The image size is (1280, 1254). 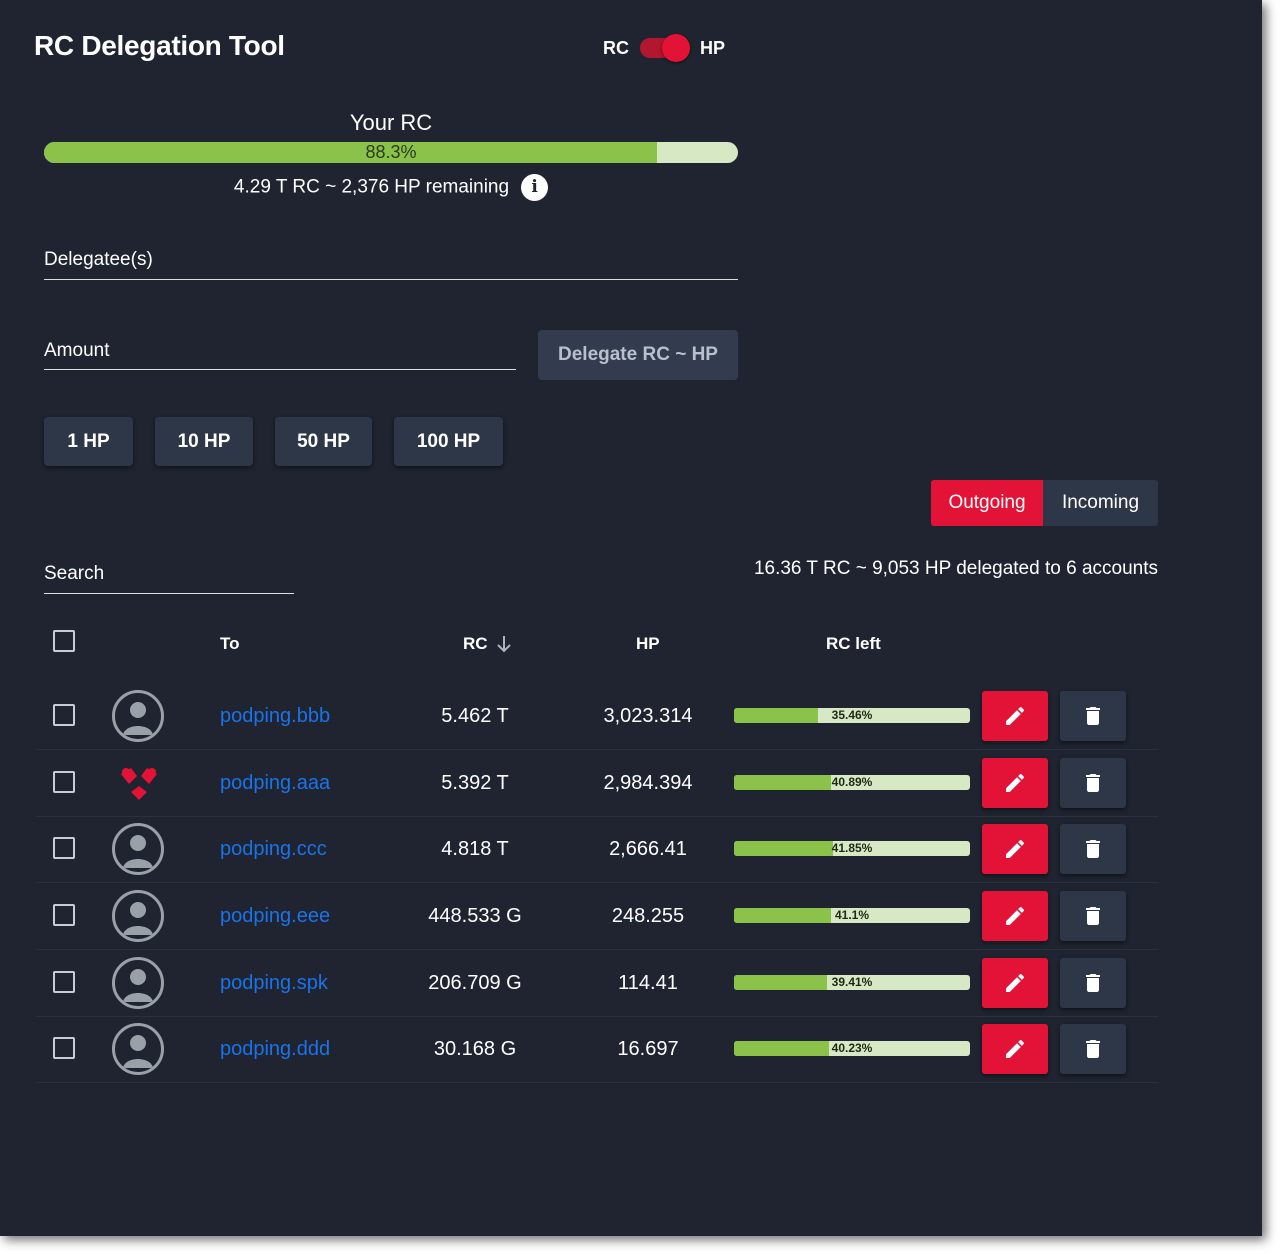 I want to click on row-rc-value: 30.168 G, so click(x=475, y=1049).